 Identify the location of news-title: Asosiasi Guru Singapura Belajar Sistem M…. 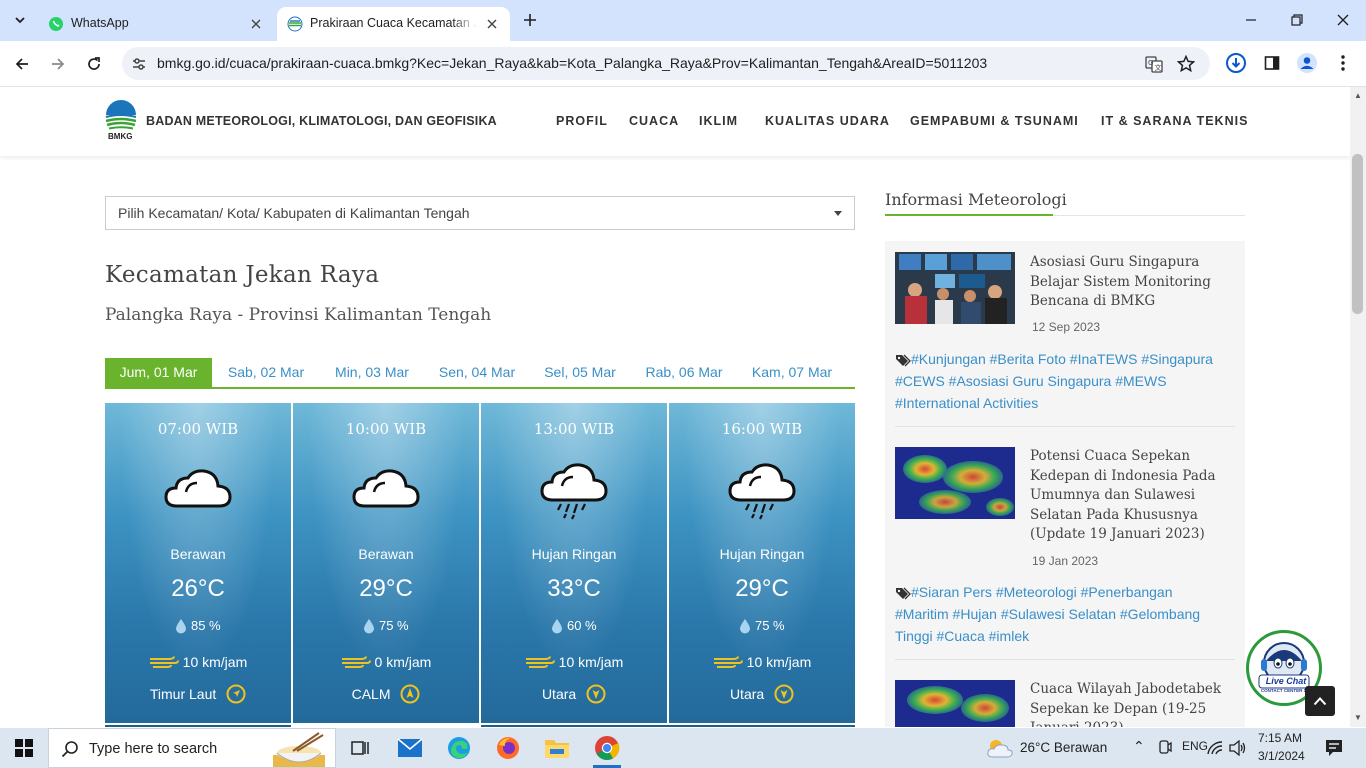
(1130, 282).